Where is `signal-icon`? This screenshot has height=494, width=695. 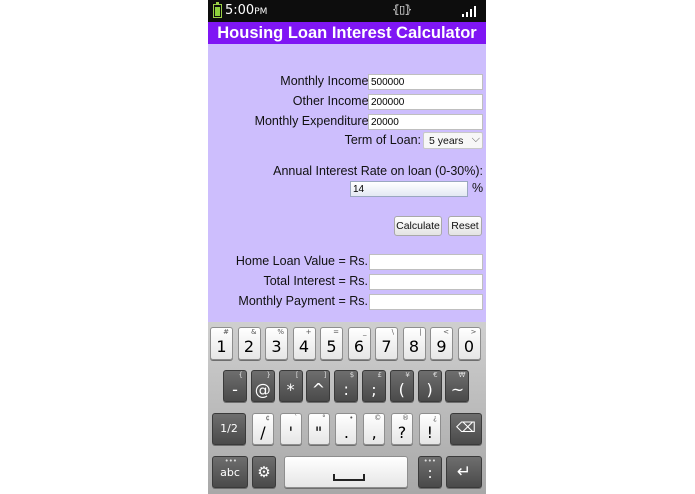
signal-icon is located at coordinates (470, 11).